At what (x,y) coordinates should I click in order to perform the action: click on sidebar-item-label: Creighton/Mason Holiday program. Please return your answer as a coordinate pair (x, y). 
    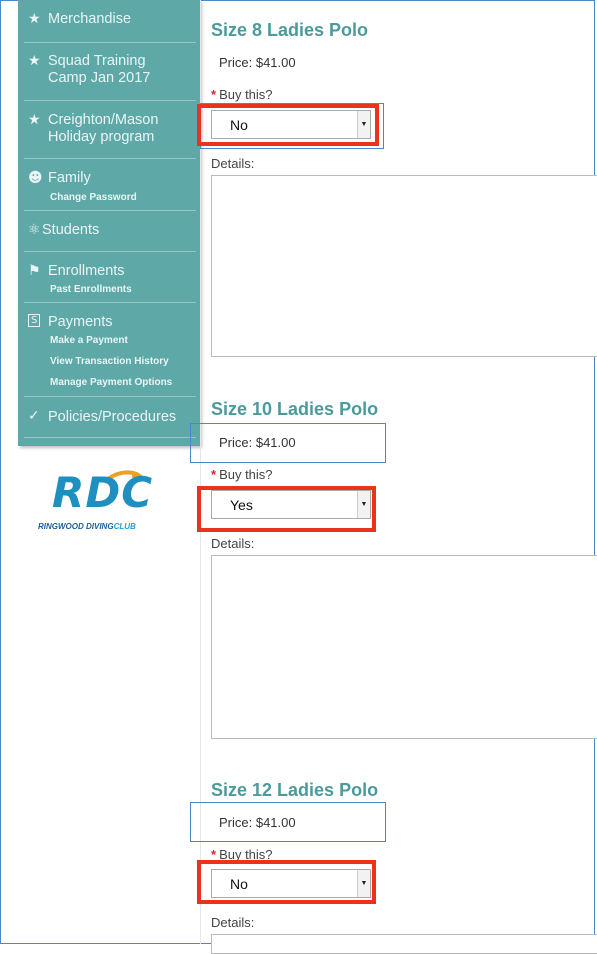
    Looking at the image, I should click on (103, 128).